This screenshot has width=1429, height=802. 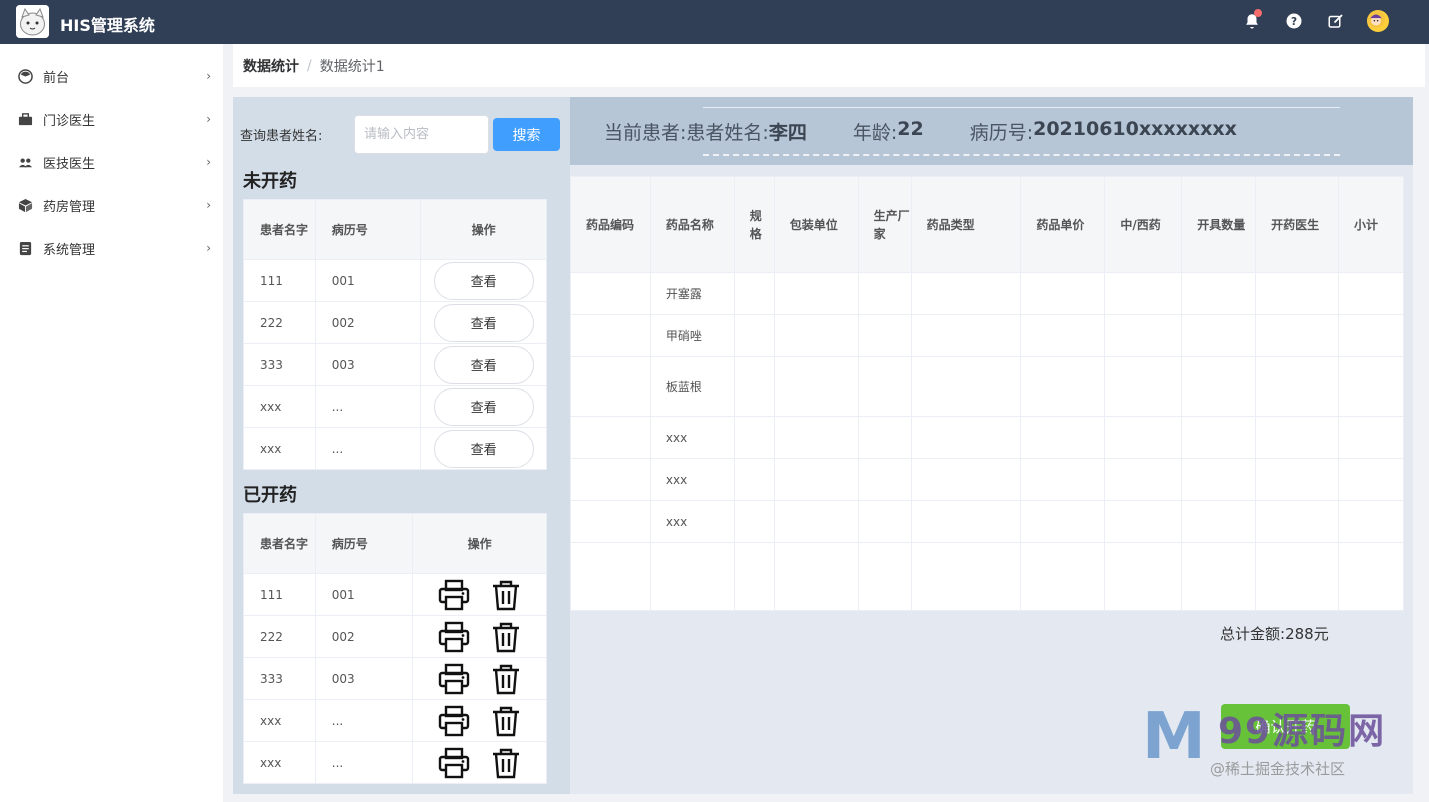 I want to click on column-header: 药品单价, so click(x=1063, y=224).